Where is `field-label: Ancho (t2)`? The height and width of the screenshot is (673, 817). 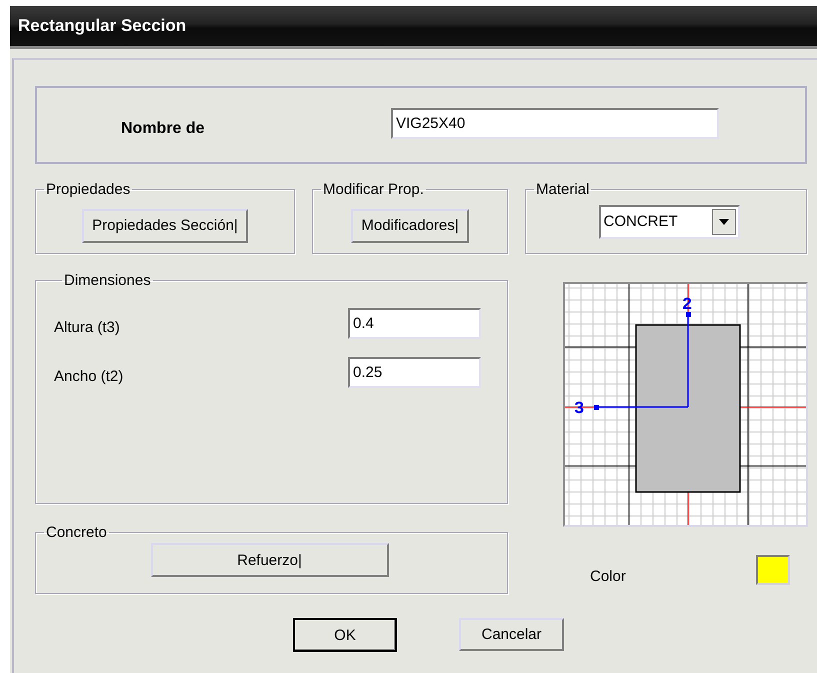
field-label: Ancho (t2) is located at coordinates (89, 376).